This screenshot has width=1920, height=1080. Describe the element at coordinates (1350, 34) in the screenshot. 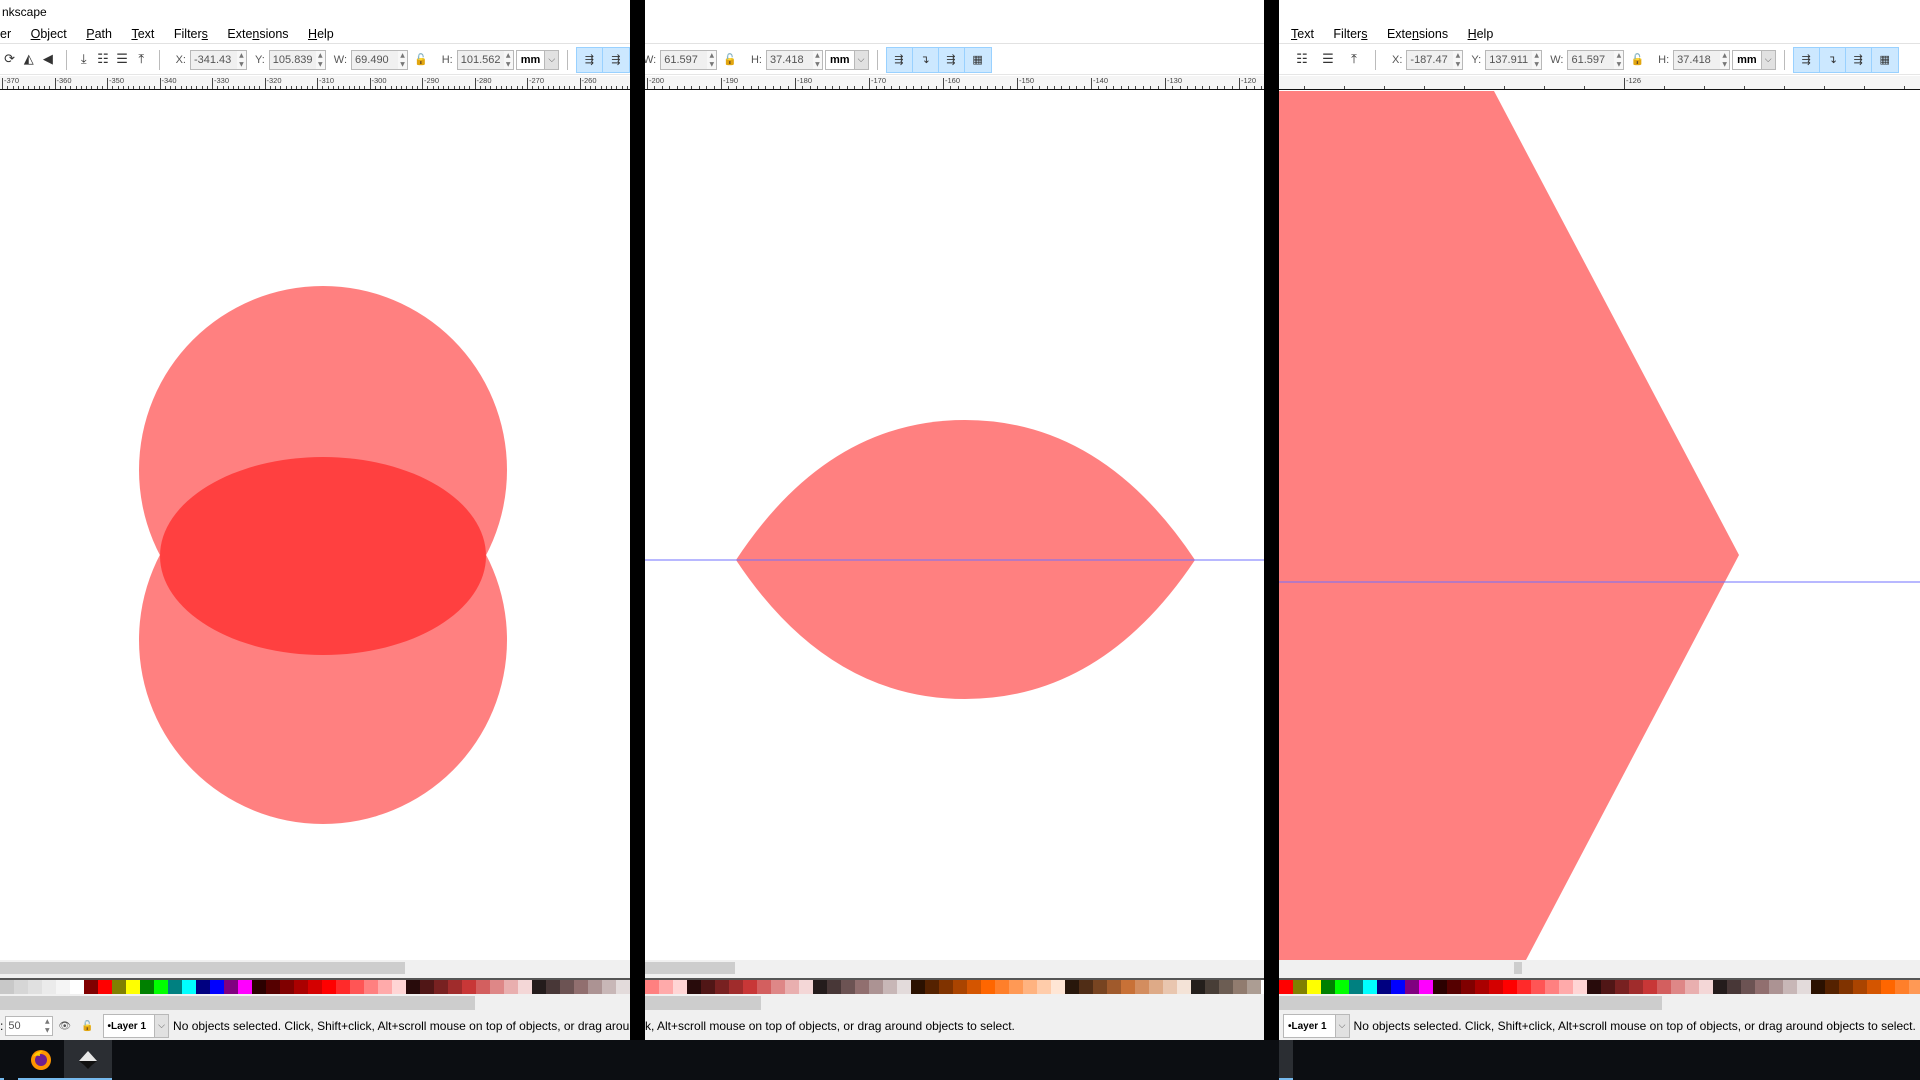

I see `menu-filters: Filters` at that location.